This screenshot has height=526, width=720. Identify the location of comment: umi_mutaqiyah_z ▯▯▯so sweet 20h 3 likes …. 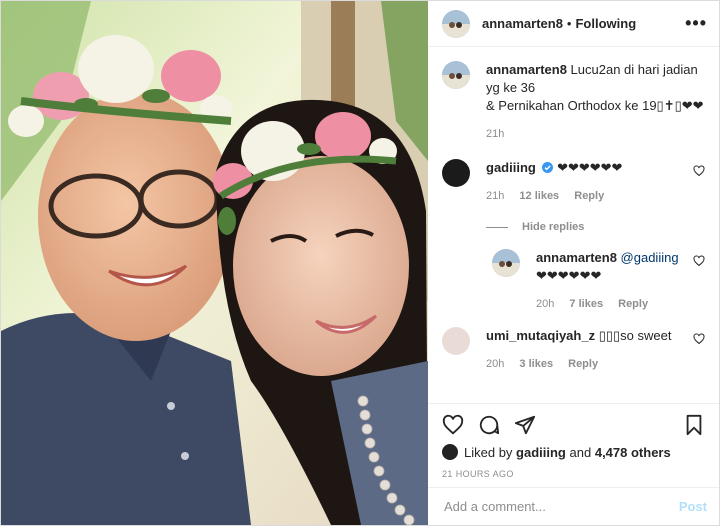
(574, 350).